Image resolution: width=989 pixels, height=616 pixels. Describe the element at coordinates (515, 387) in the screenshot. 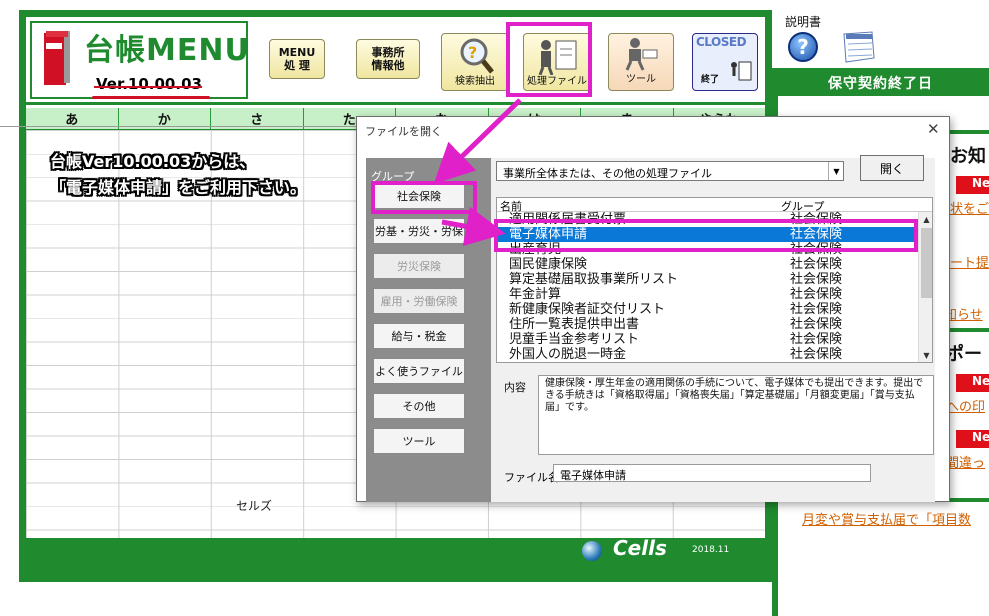

I see `description-label: 内容` at that location.